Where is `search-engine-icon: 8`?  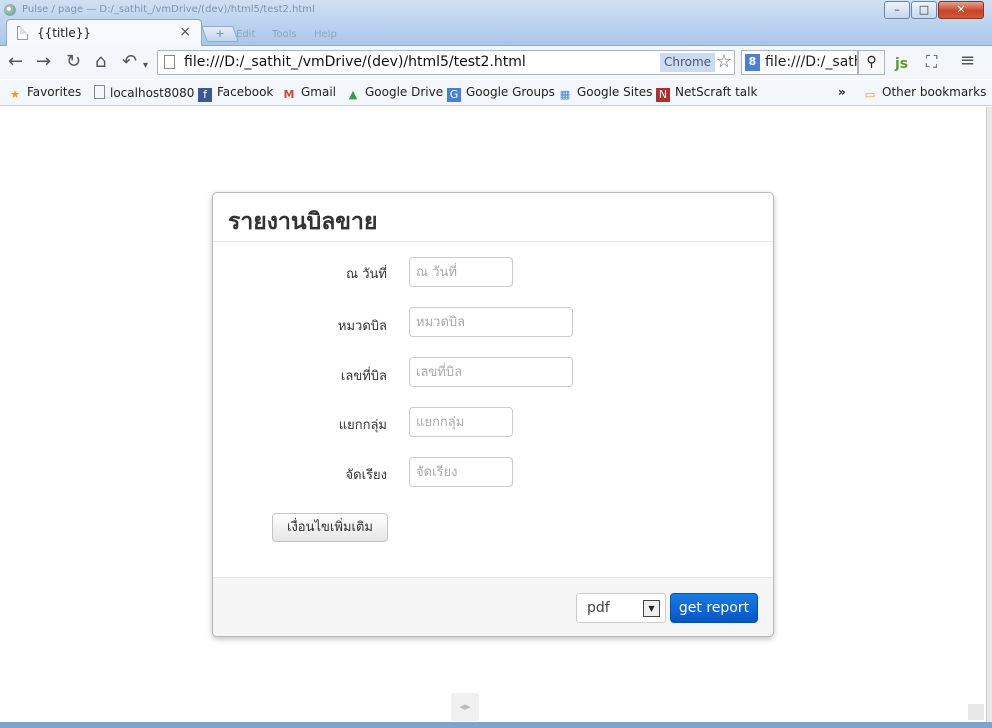
search-engine-icon: 8 is located at coordinates (752, 62).